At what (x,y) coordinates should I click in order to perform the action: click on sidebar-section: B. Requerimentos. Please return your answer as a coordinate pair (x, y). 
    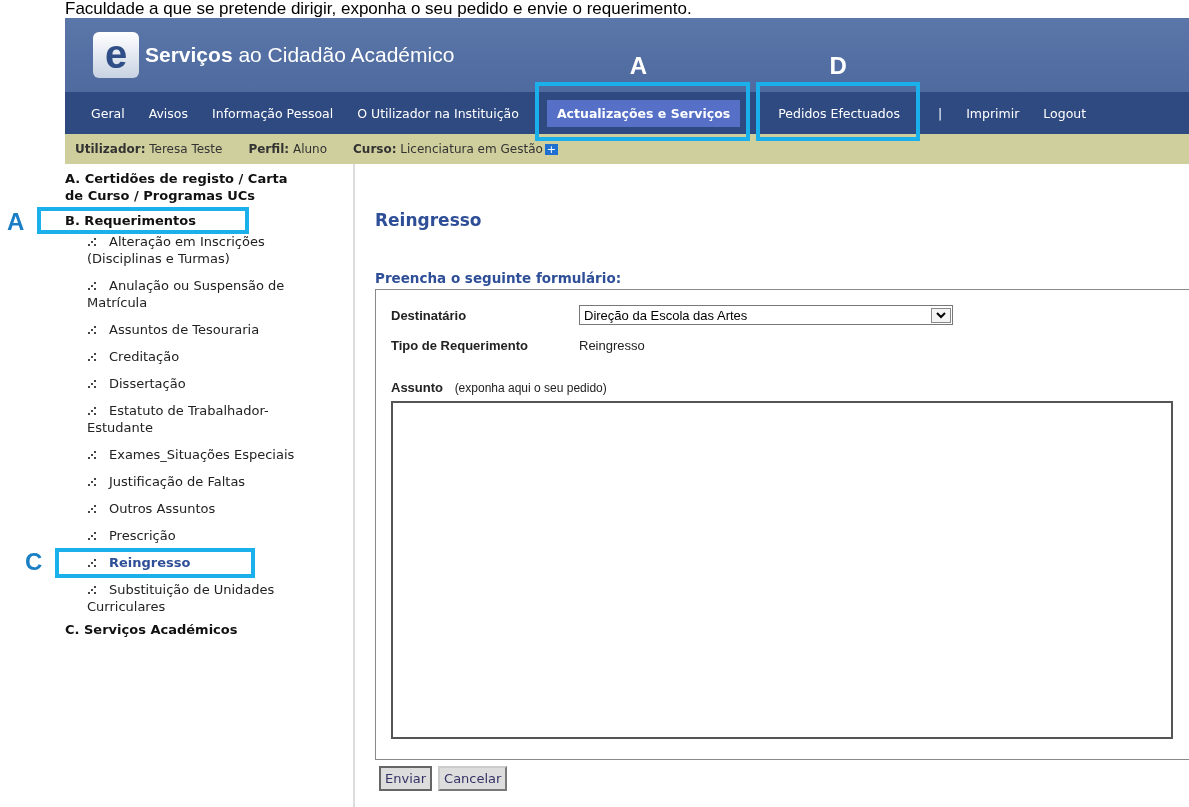
    Looking at the image, I should click on (190, 220).